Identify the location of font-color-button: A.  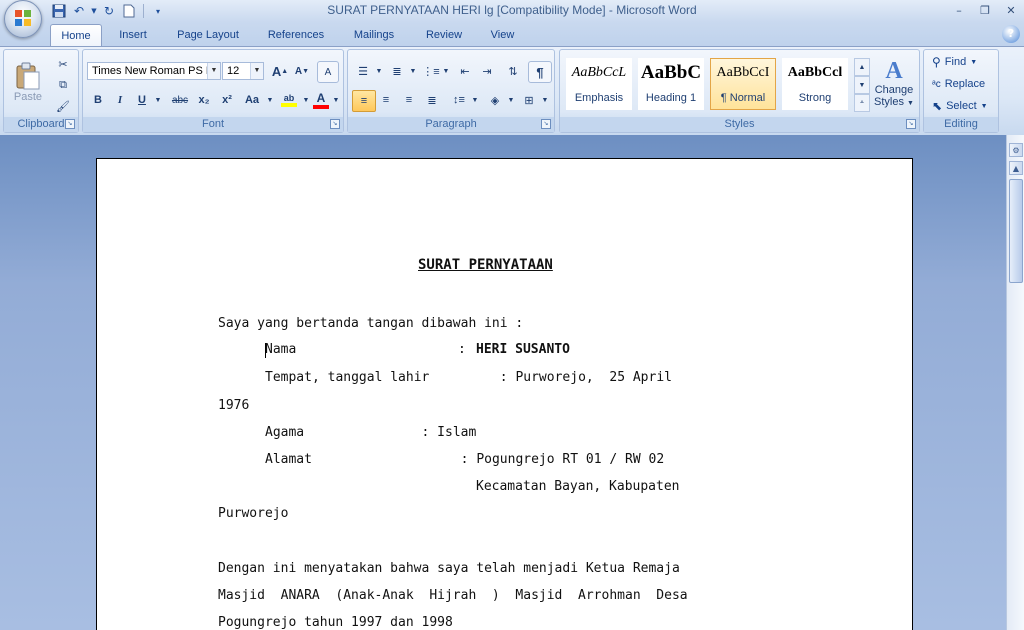
(321, 100).